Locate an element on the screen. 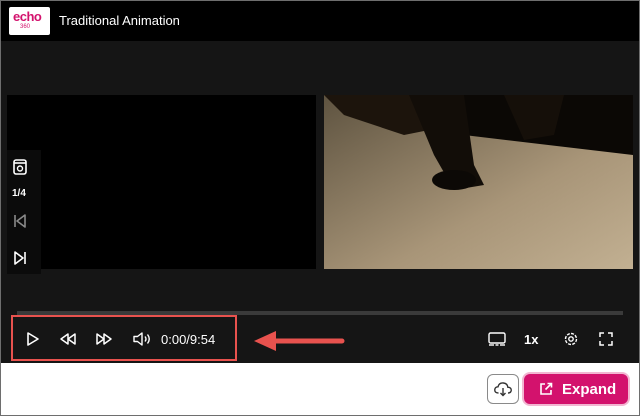 Image resolution: width=640 pixels, height=416 pixels. logo-subtext: 360 is located at coordinates (25, 27).